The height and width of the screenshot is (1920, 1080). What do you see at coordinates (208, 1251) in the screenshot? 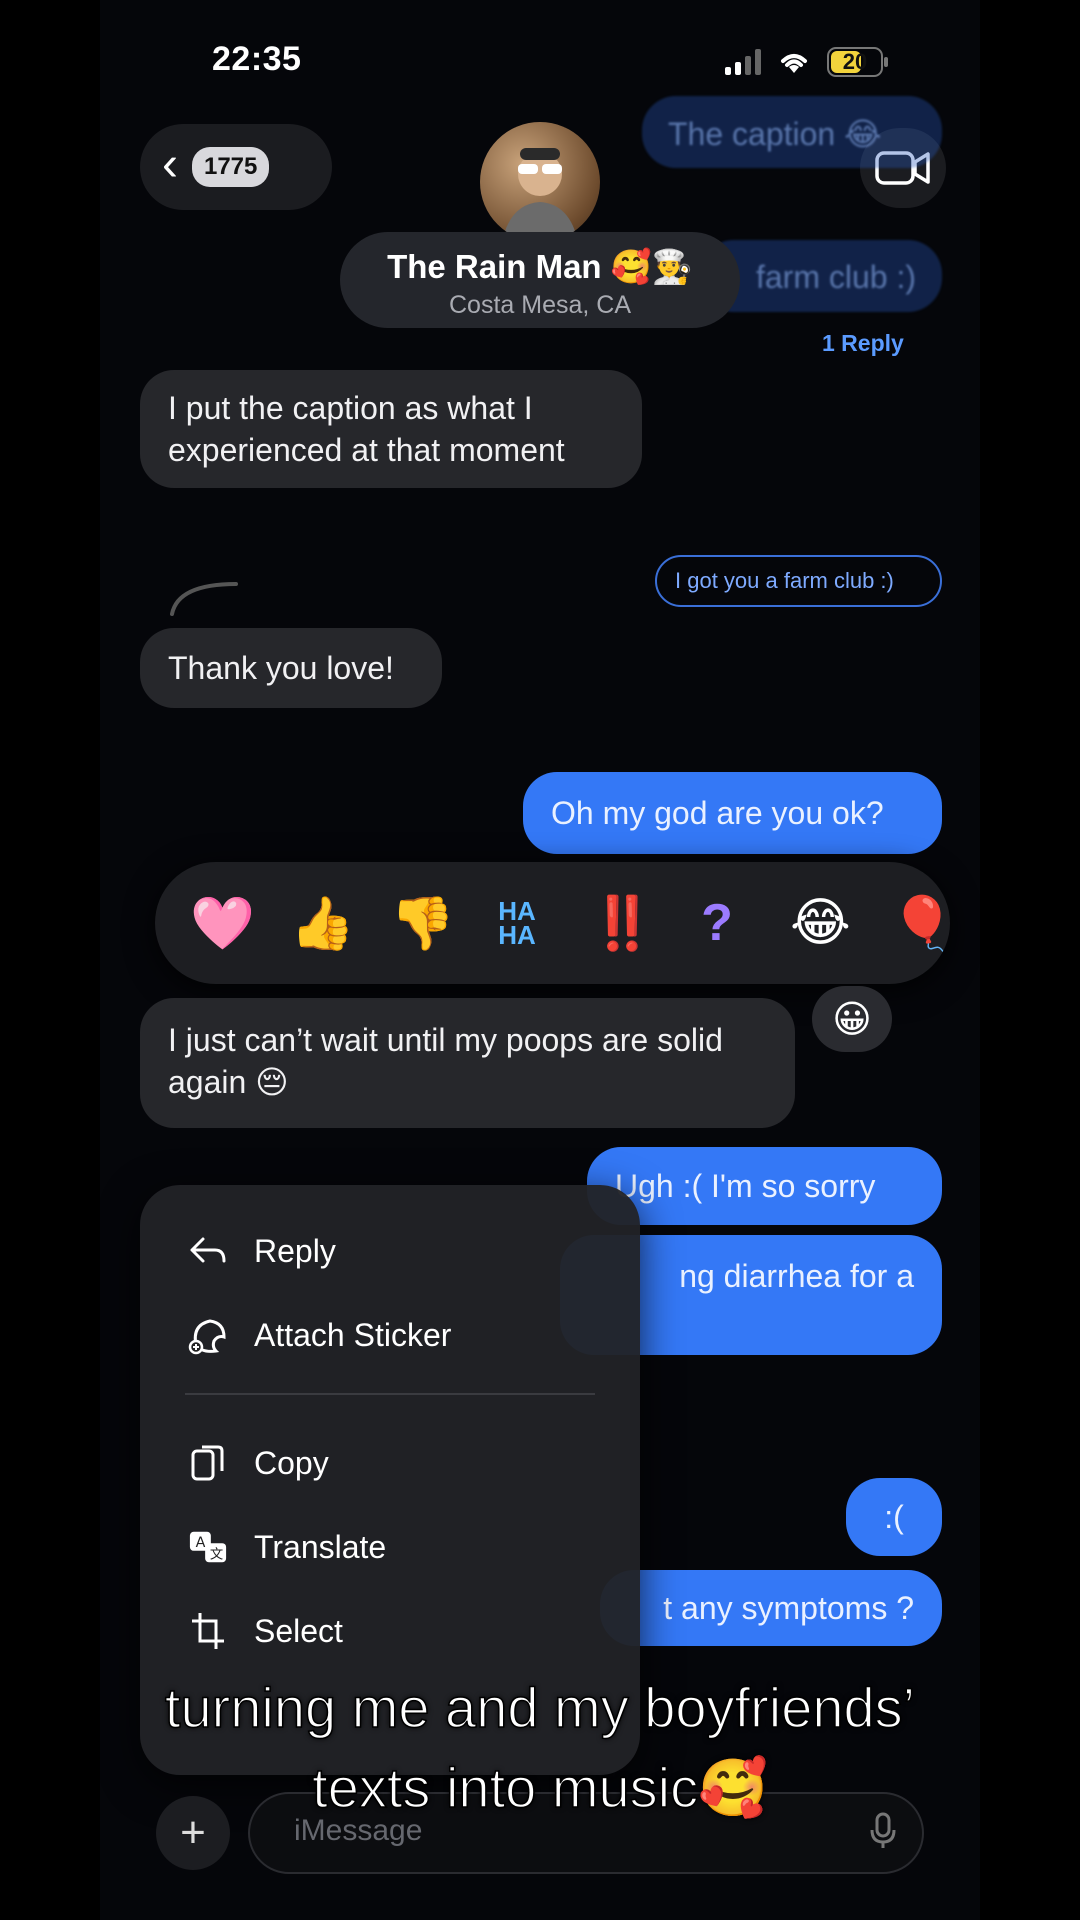
I see `reply-arrow-icon` at bounding box center [208, 1251].